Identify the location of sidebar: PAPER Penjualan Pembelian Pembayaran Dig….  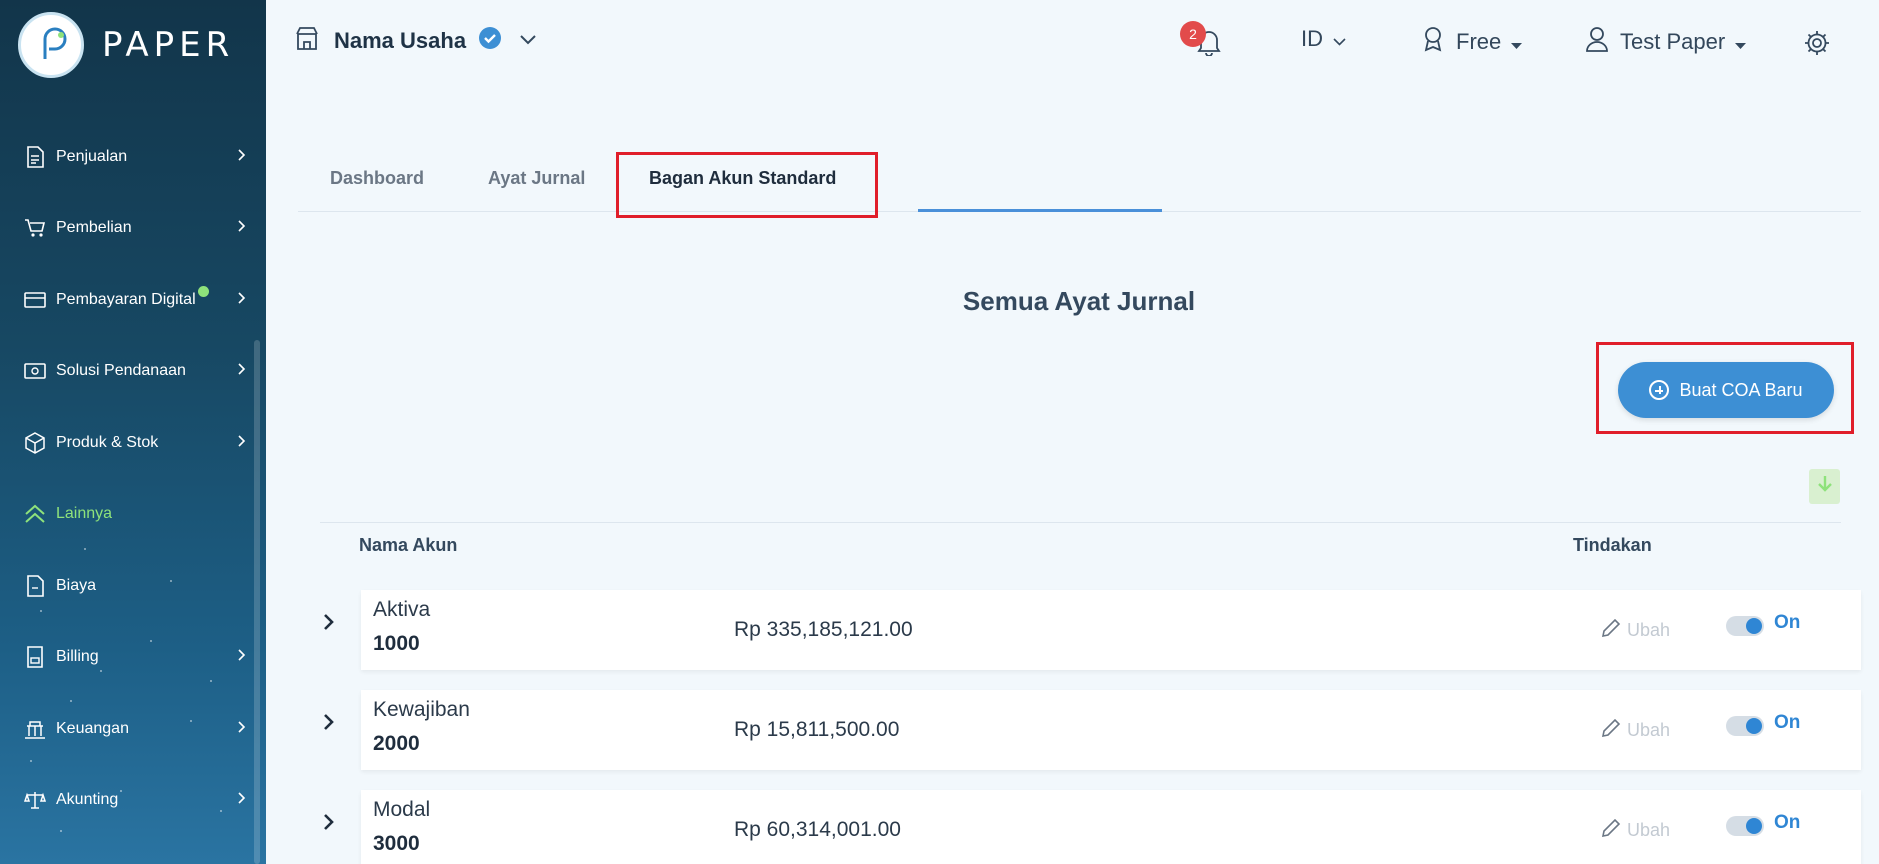
(133, 432).